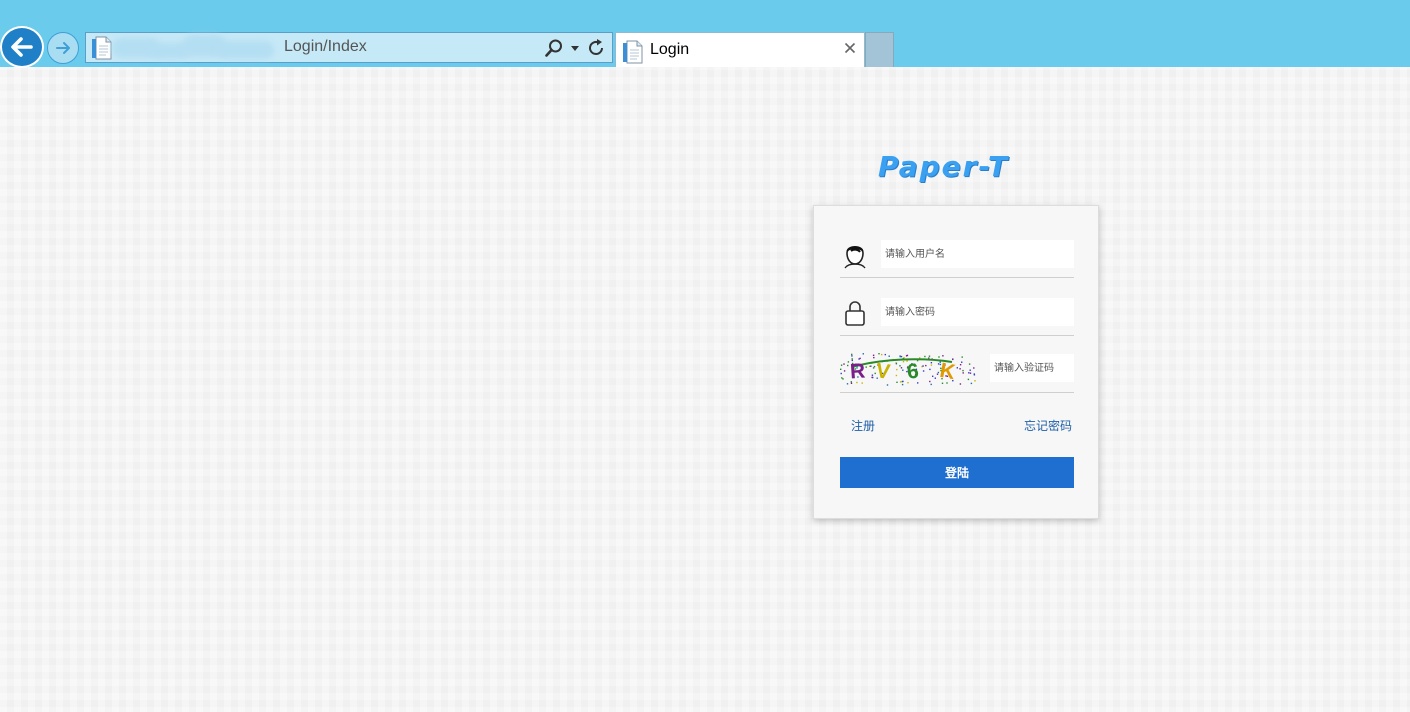 The width and height of the screenshot is (1410, 712). What do you see at coordinates (740, 49) in the screenshot?
I see `tab-login: Login` at bounding box center [740, 49].